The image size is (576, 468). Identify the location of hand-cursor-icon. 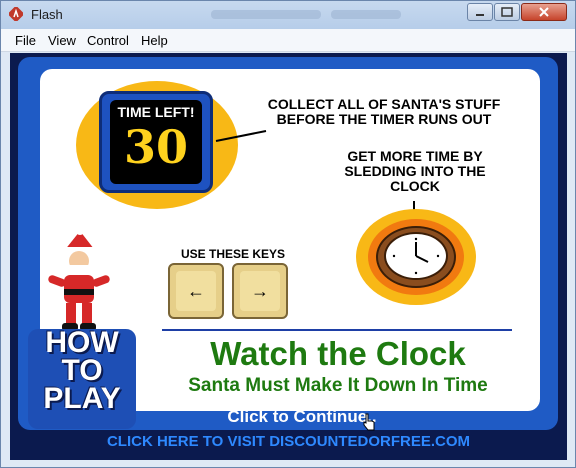
(369, 422).